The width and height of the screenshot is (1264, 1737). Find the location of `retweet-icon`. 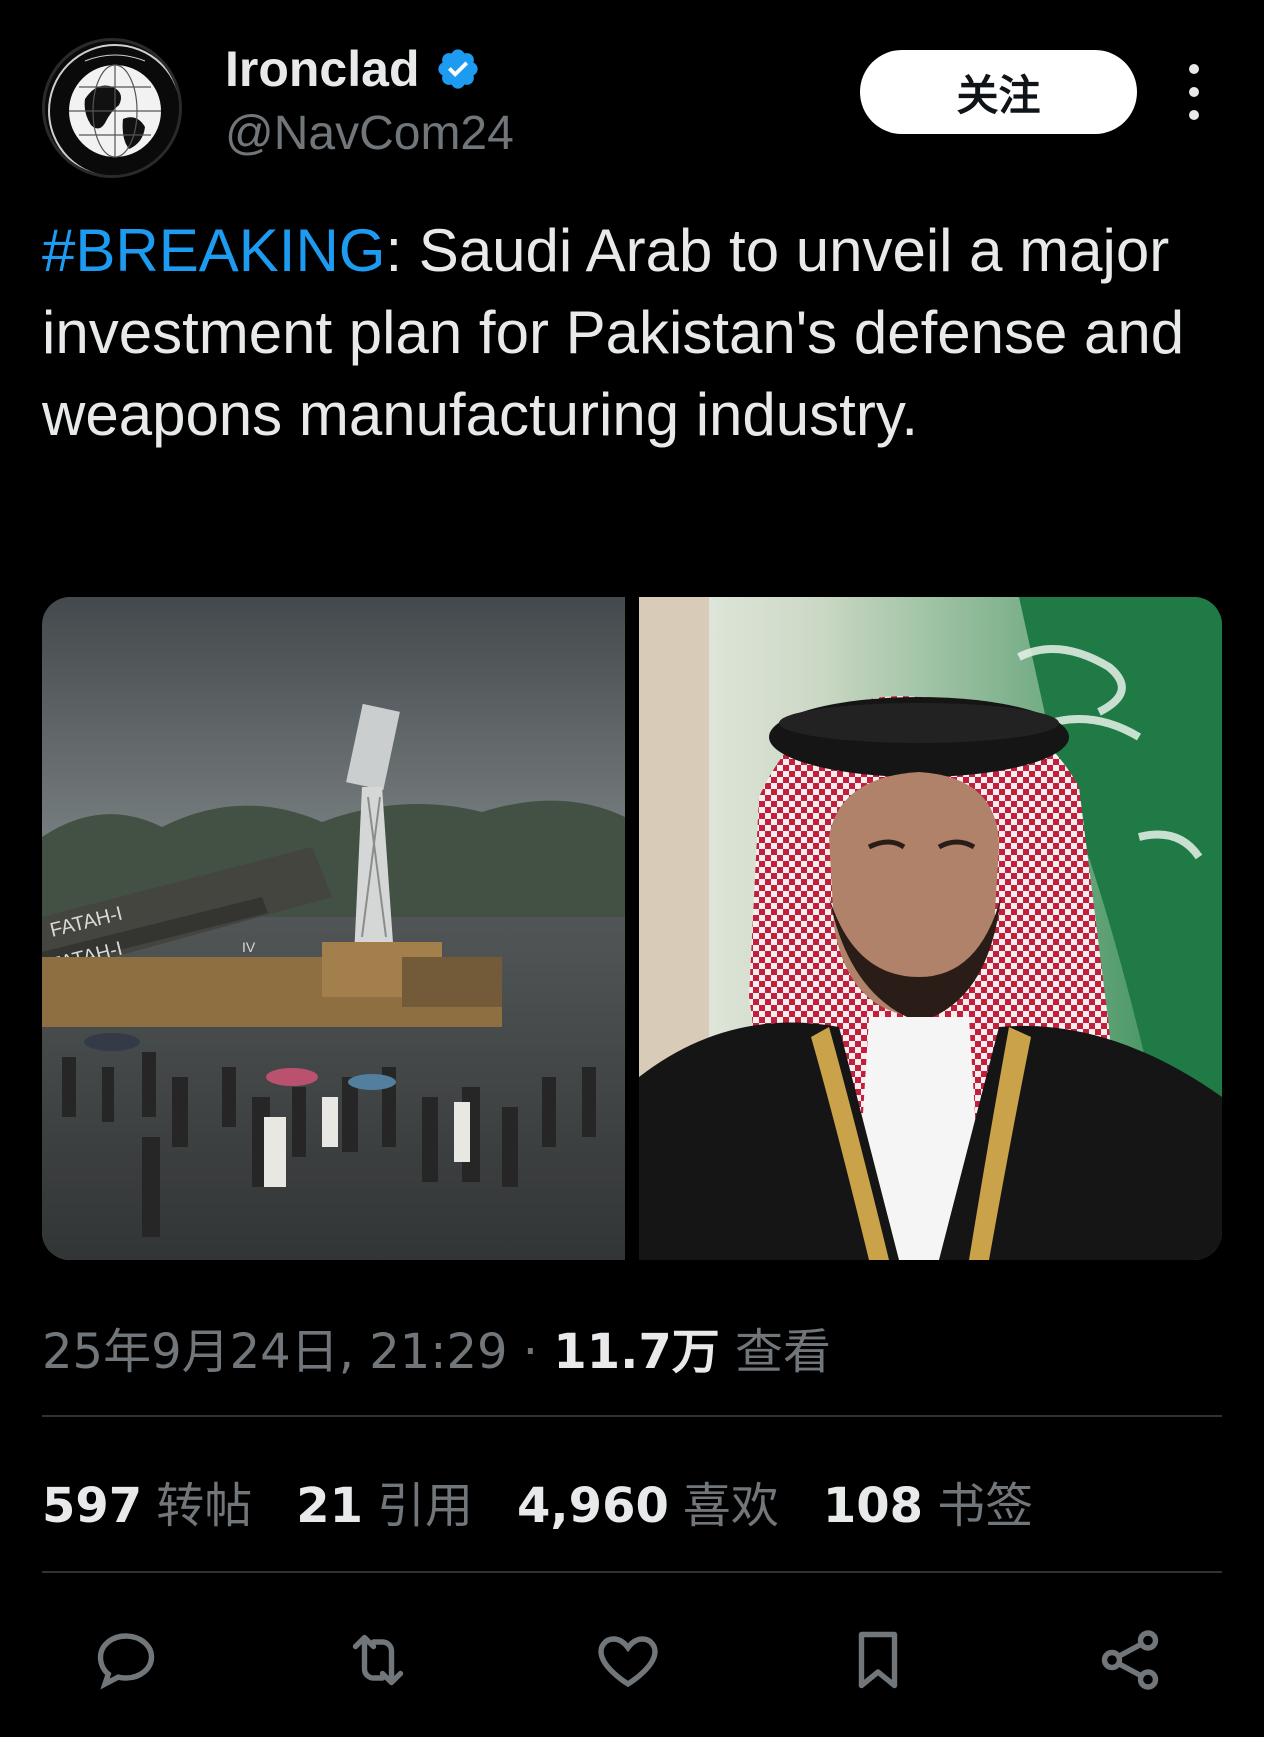

retweet-icon is located at coordinates (378, 1660).